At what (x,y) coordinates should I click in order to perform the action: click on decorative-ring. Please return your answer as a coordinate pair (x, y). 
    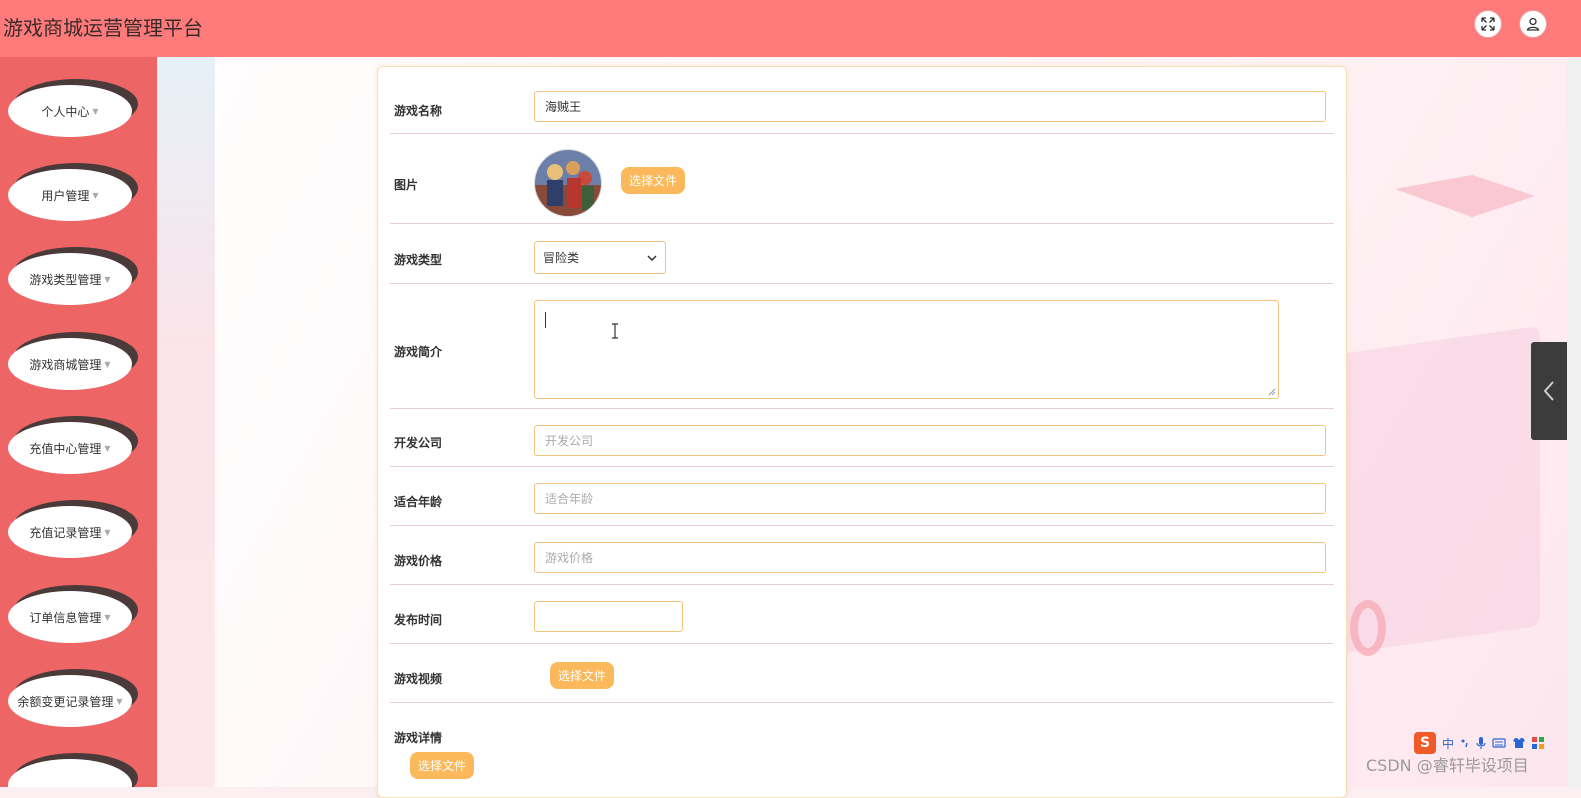
    Looking at the image, I should click on (1368, 628).